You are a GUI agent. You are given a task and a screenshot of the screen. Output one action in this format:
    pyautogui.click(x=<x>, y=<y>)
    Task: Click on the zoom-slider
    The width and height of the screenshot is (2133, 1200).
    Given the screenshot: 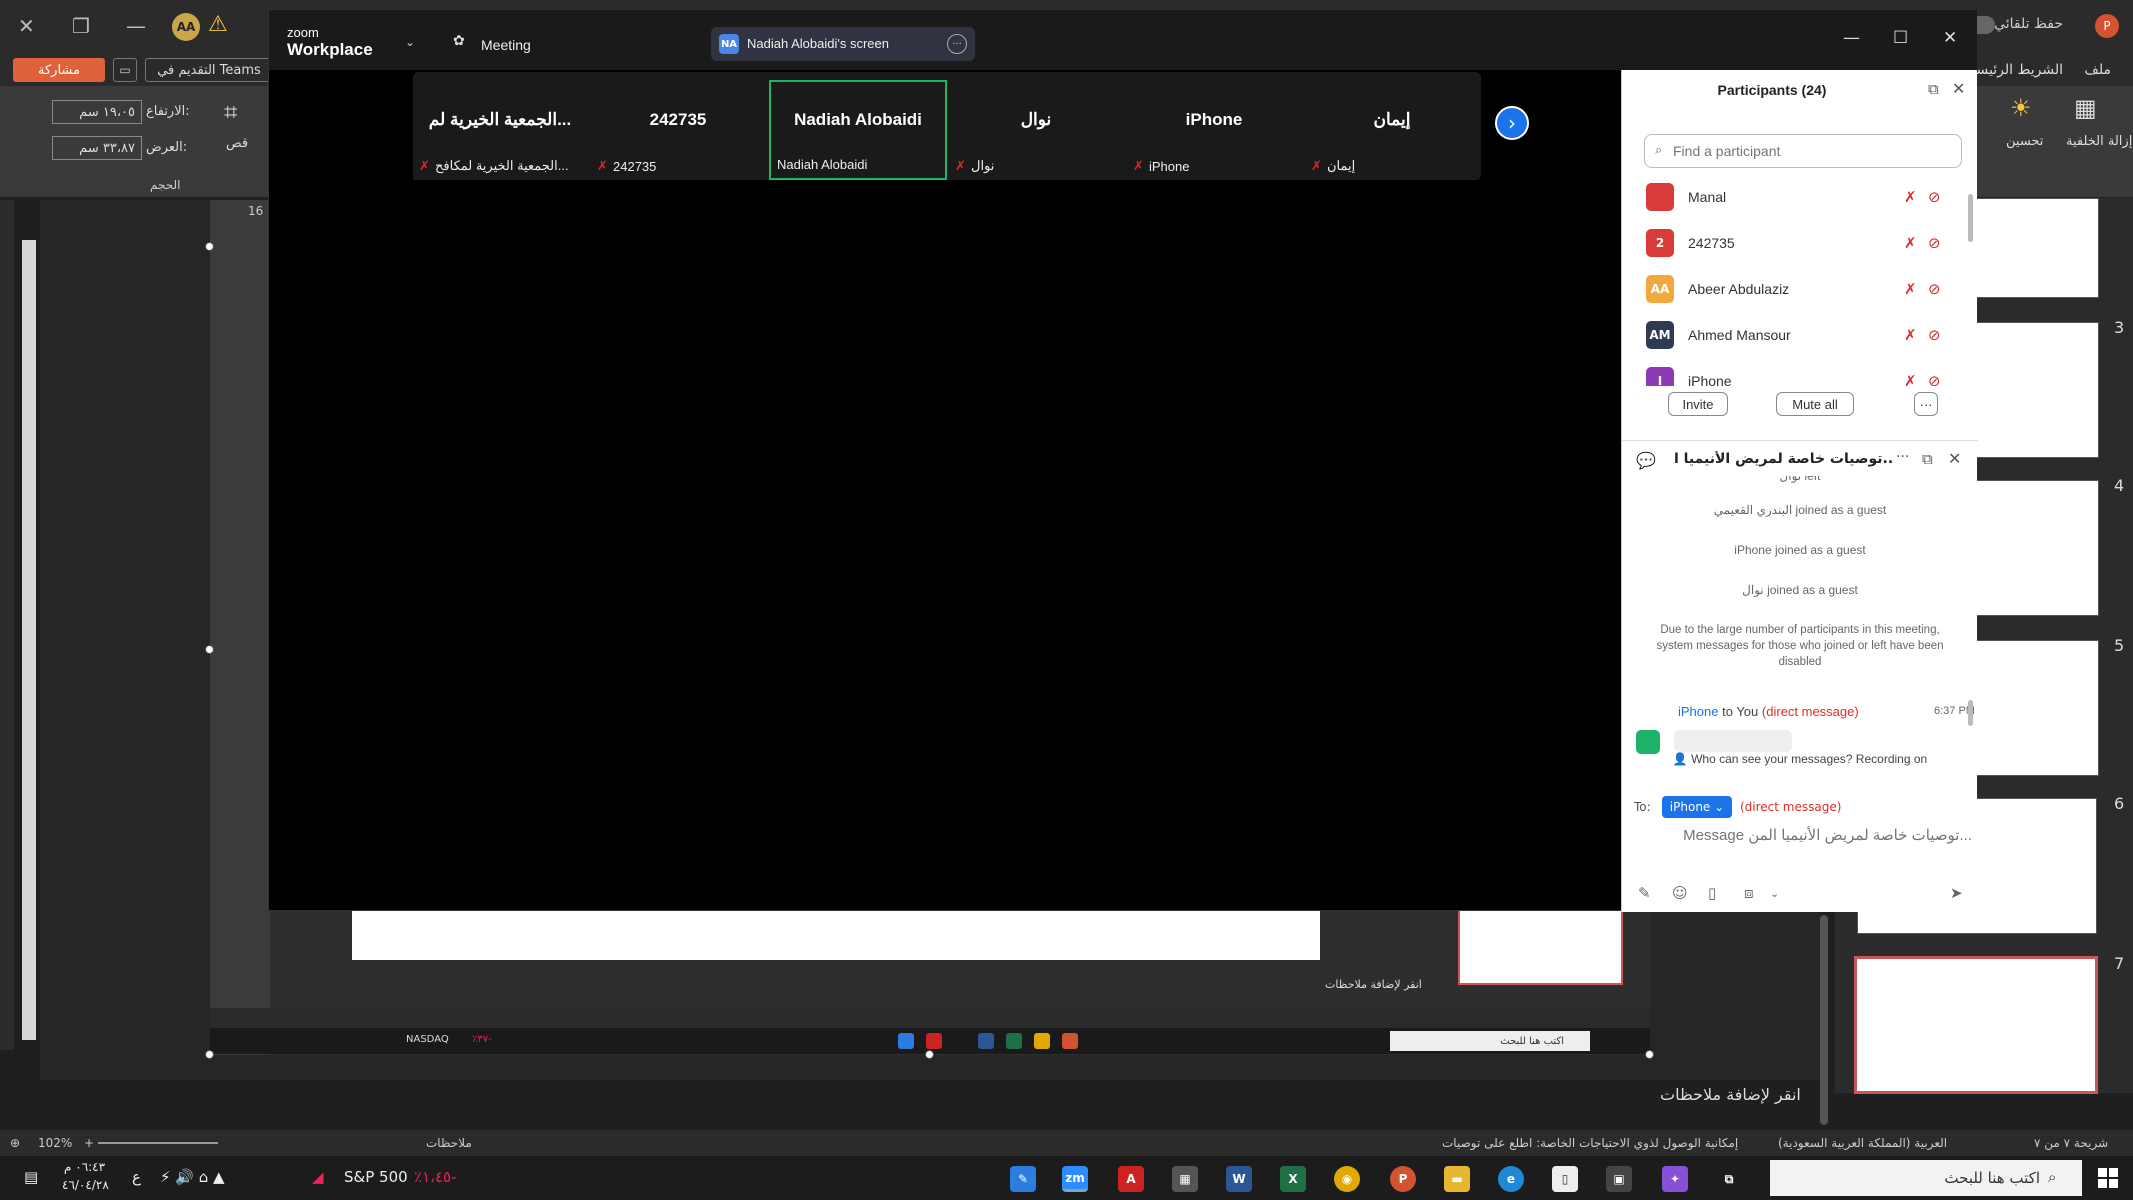 What is the action you would take?
    pyautogui.click(x=158, y=1143)
    